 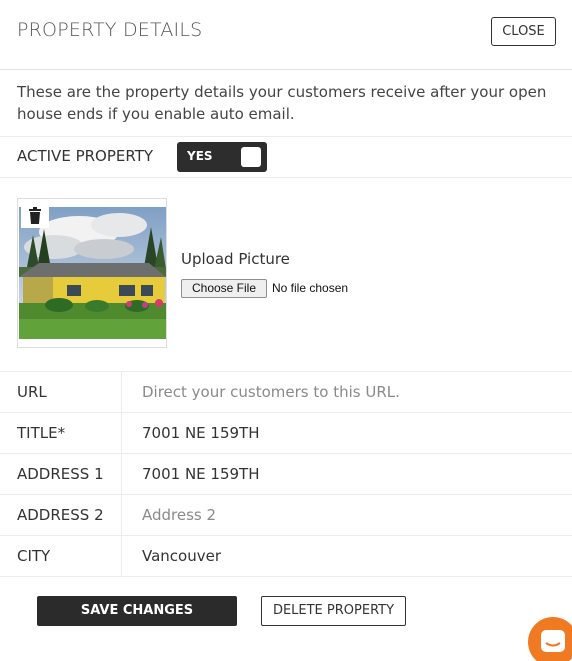 What do you see at coordinates (333, 611) in the screenshot?
I see `delete-property-button: DELETE PROPERTY` at bounding box center [333, 611].